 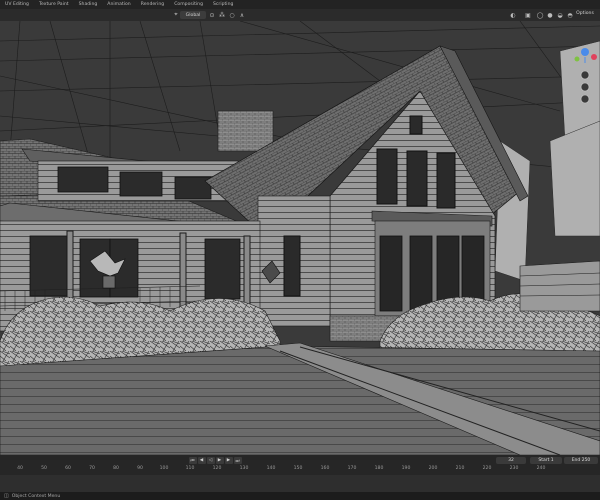 I want to click on current-frame-value: 32, so click(x=511, y=460).